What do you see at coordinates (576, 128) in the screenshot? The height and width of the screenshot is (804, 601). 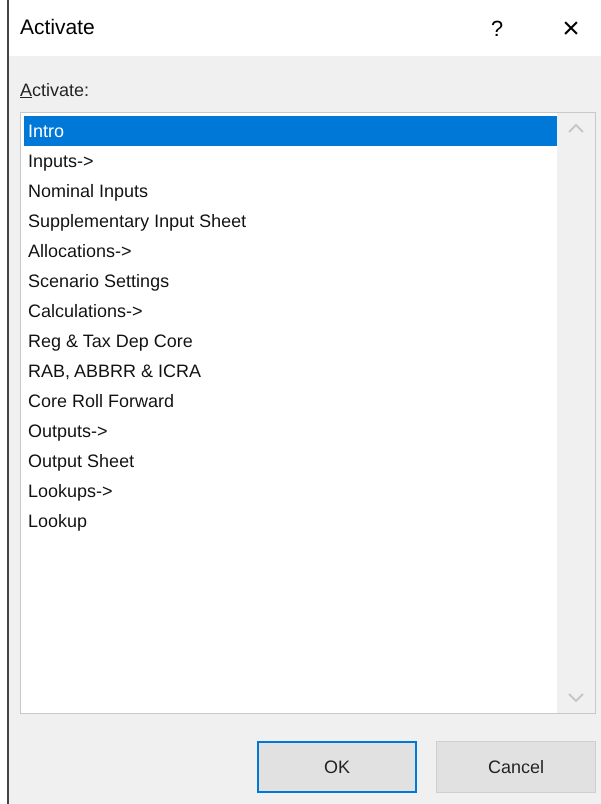 I see `scroll-up-icon` at bounding box center [576, 128].